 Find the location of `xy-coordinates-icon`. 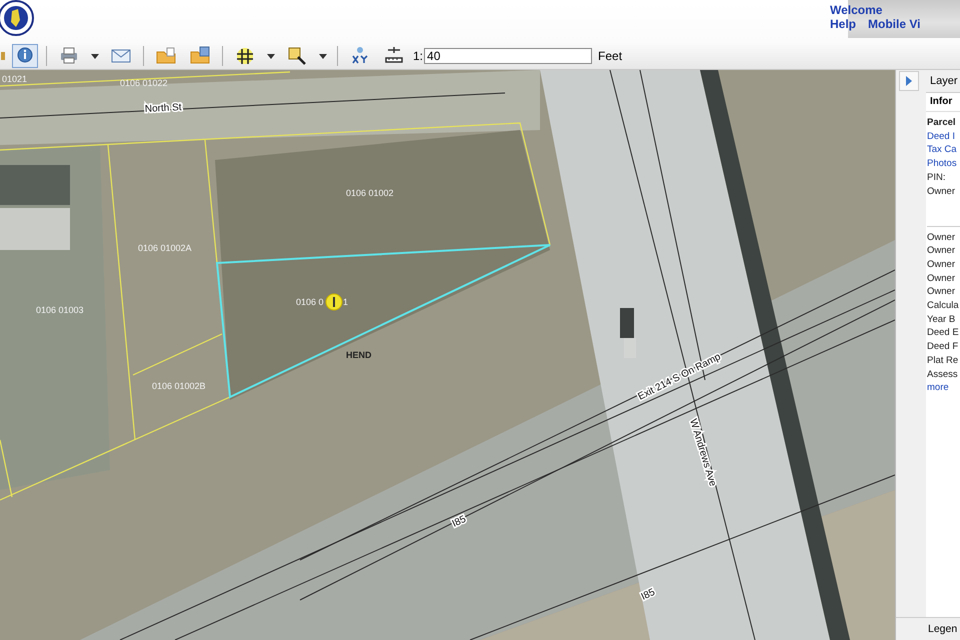

xy-coordinates-icon is located at coordinates (360, 56).